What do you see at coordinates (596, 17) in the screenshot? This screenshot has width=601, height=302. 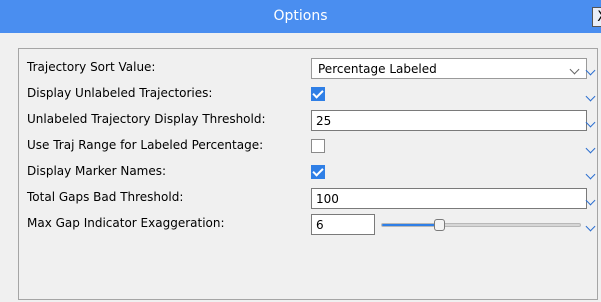 I see `close-button: X` at bounding box center [596, 17].